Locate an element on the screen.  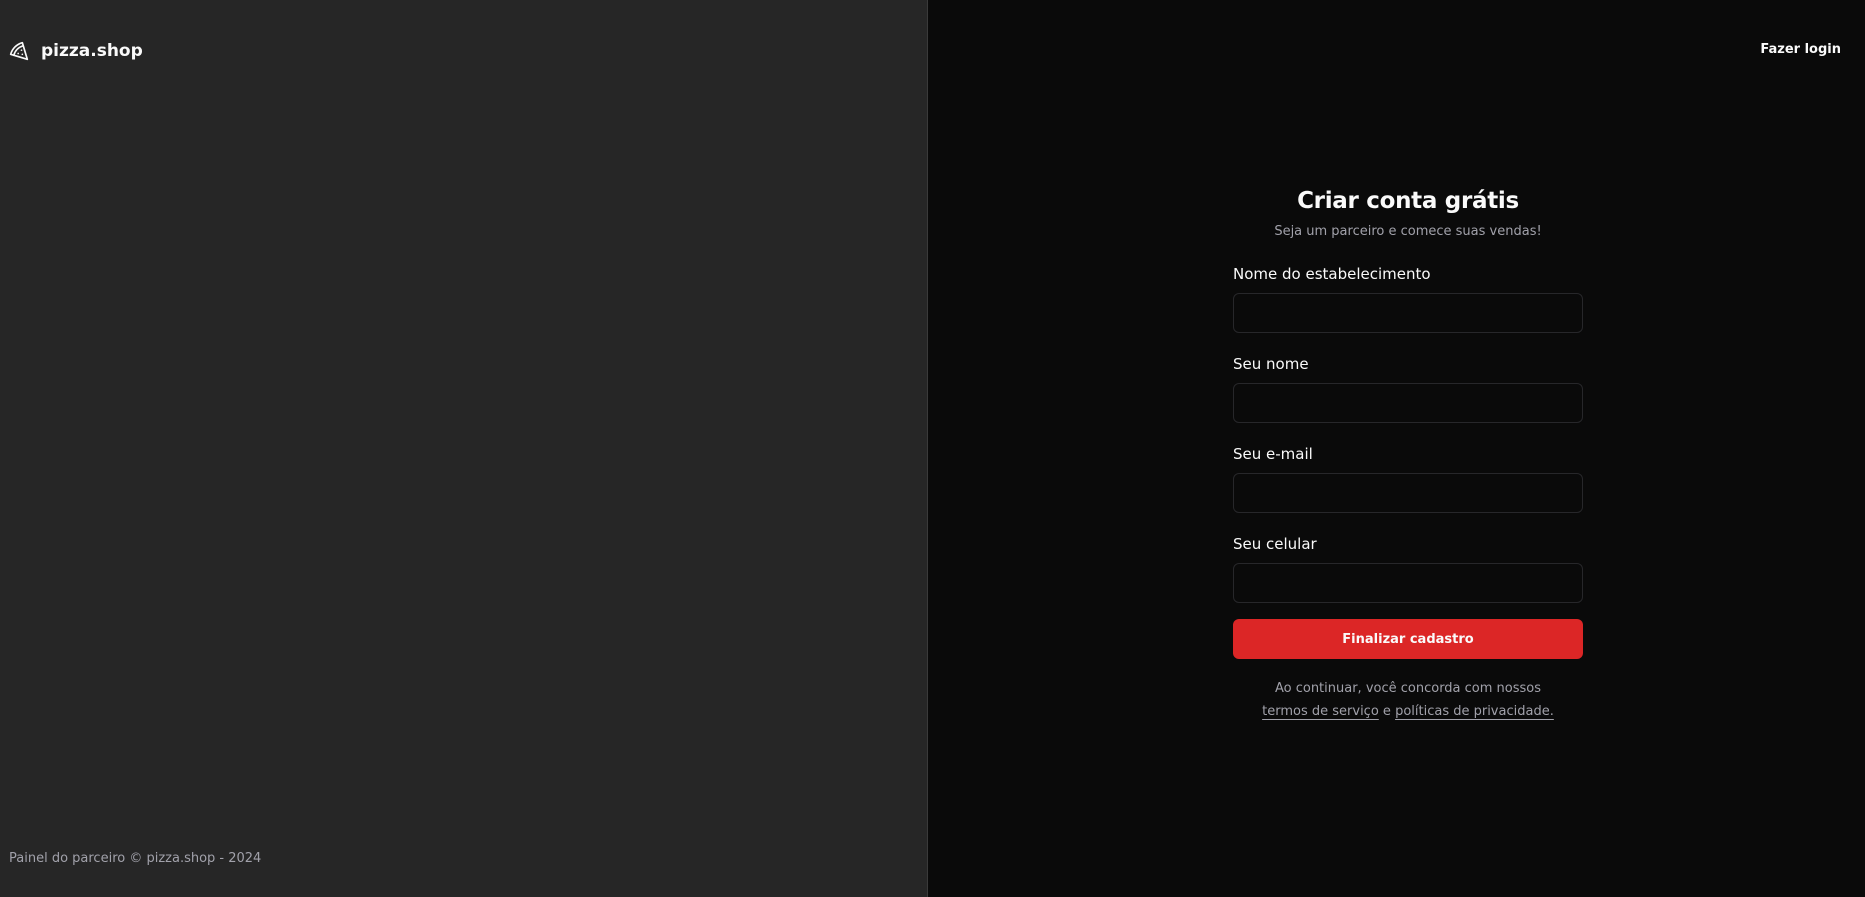
footer-copyright: Painel do parceiro © pizza.shop - 2024 is located at coordinates (135, 858).